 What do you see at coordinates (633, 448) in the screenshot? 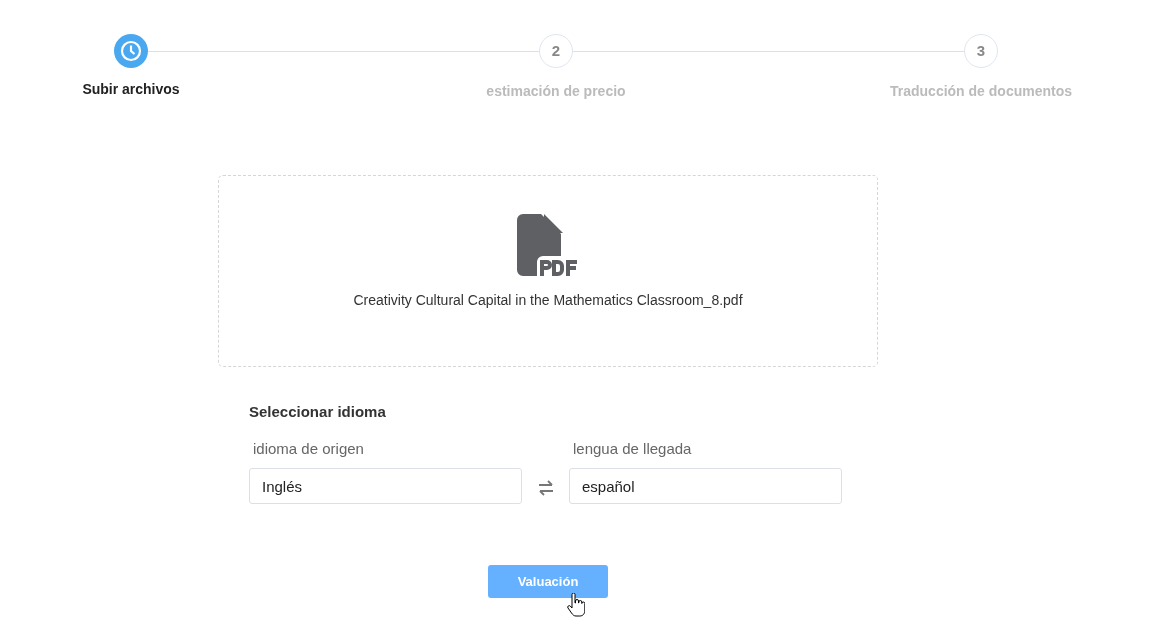
I see `field-label: lengua de llegada` at bounding box center [633, 448].